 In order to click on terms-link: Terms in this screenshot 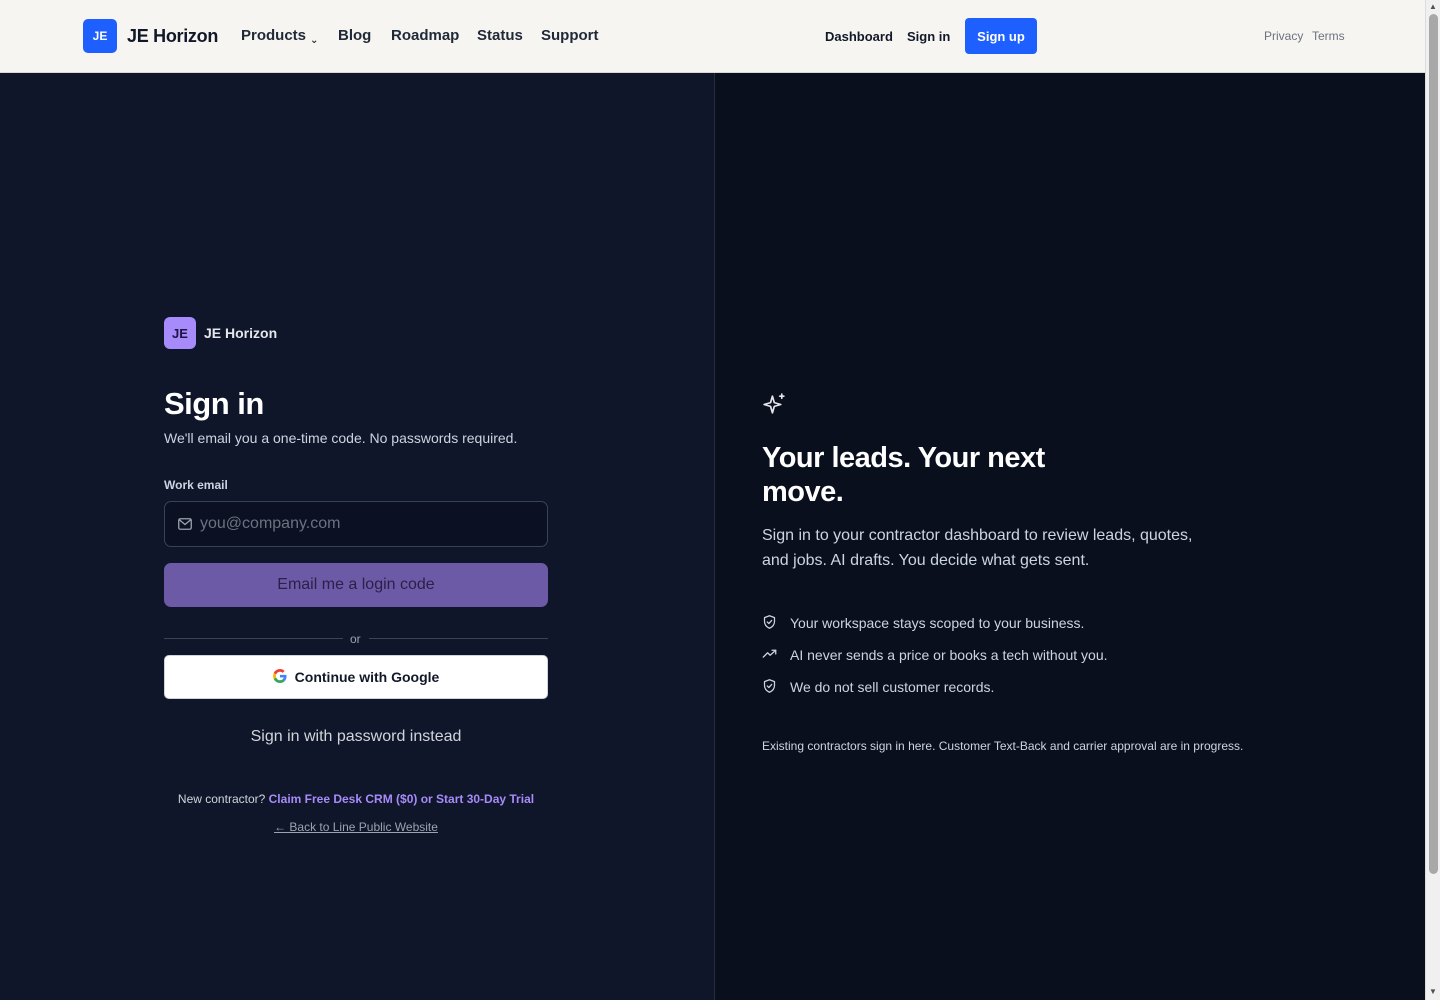, I will do `click(1328, 36)`.